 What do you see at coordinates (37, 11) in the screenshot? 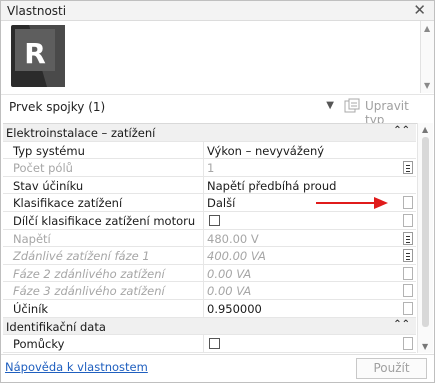
I see `window-title: Vlastnosti` at bounding box center [37, 11].